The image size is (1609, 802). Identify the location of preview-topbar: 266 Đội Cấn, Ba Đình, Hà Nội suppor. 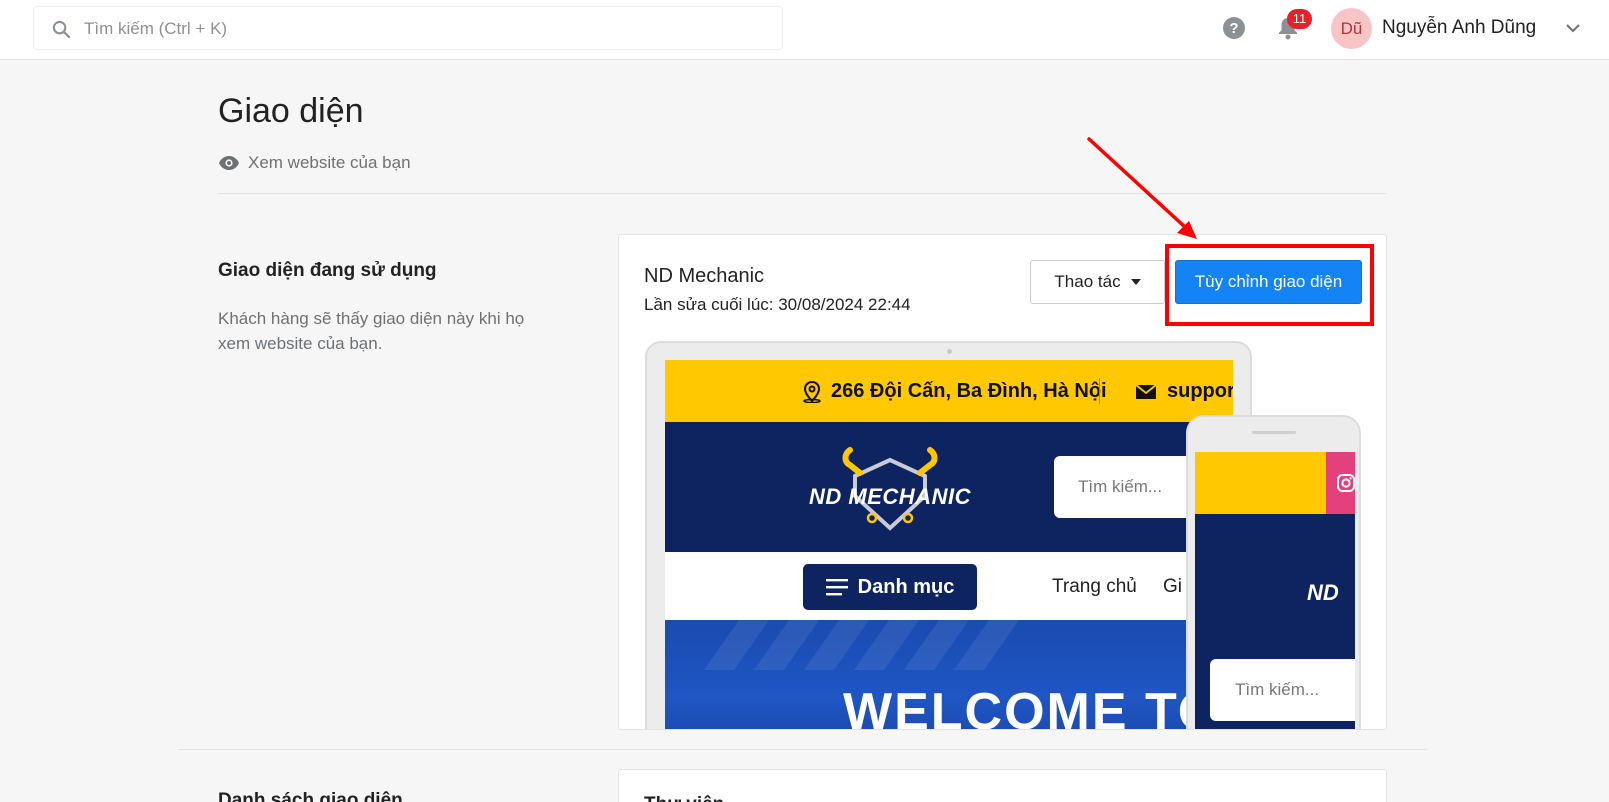
(949, 391).